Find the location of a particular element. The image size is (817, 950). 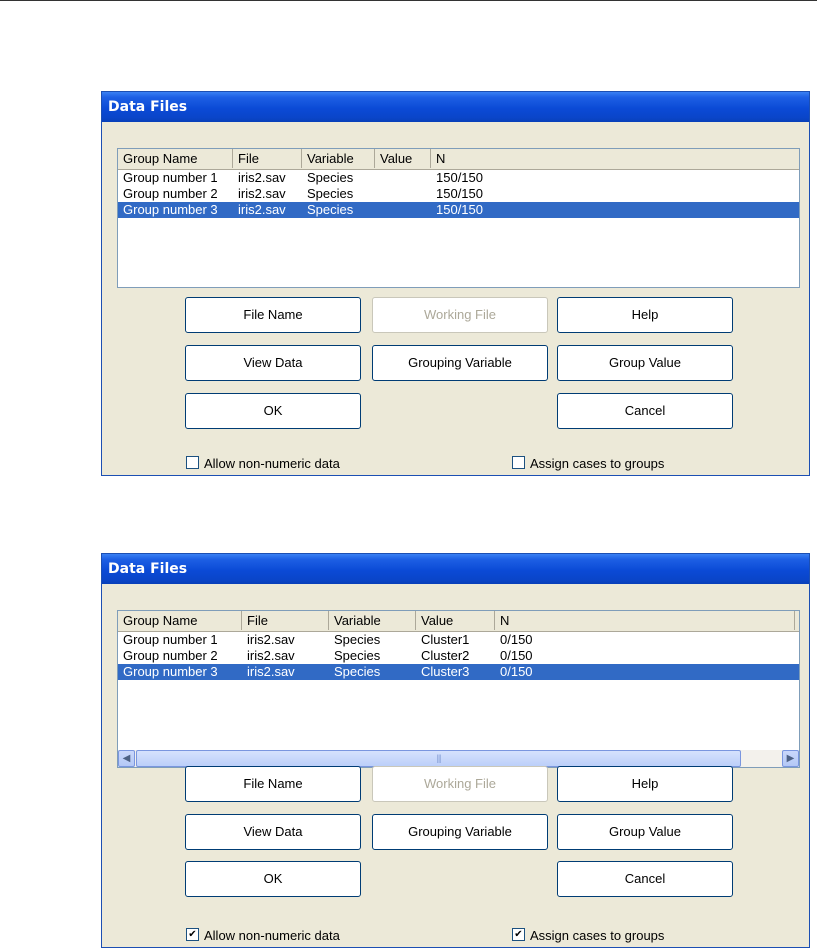

table-cell: Cluster2 is located at coordinates (445, 655).